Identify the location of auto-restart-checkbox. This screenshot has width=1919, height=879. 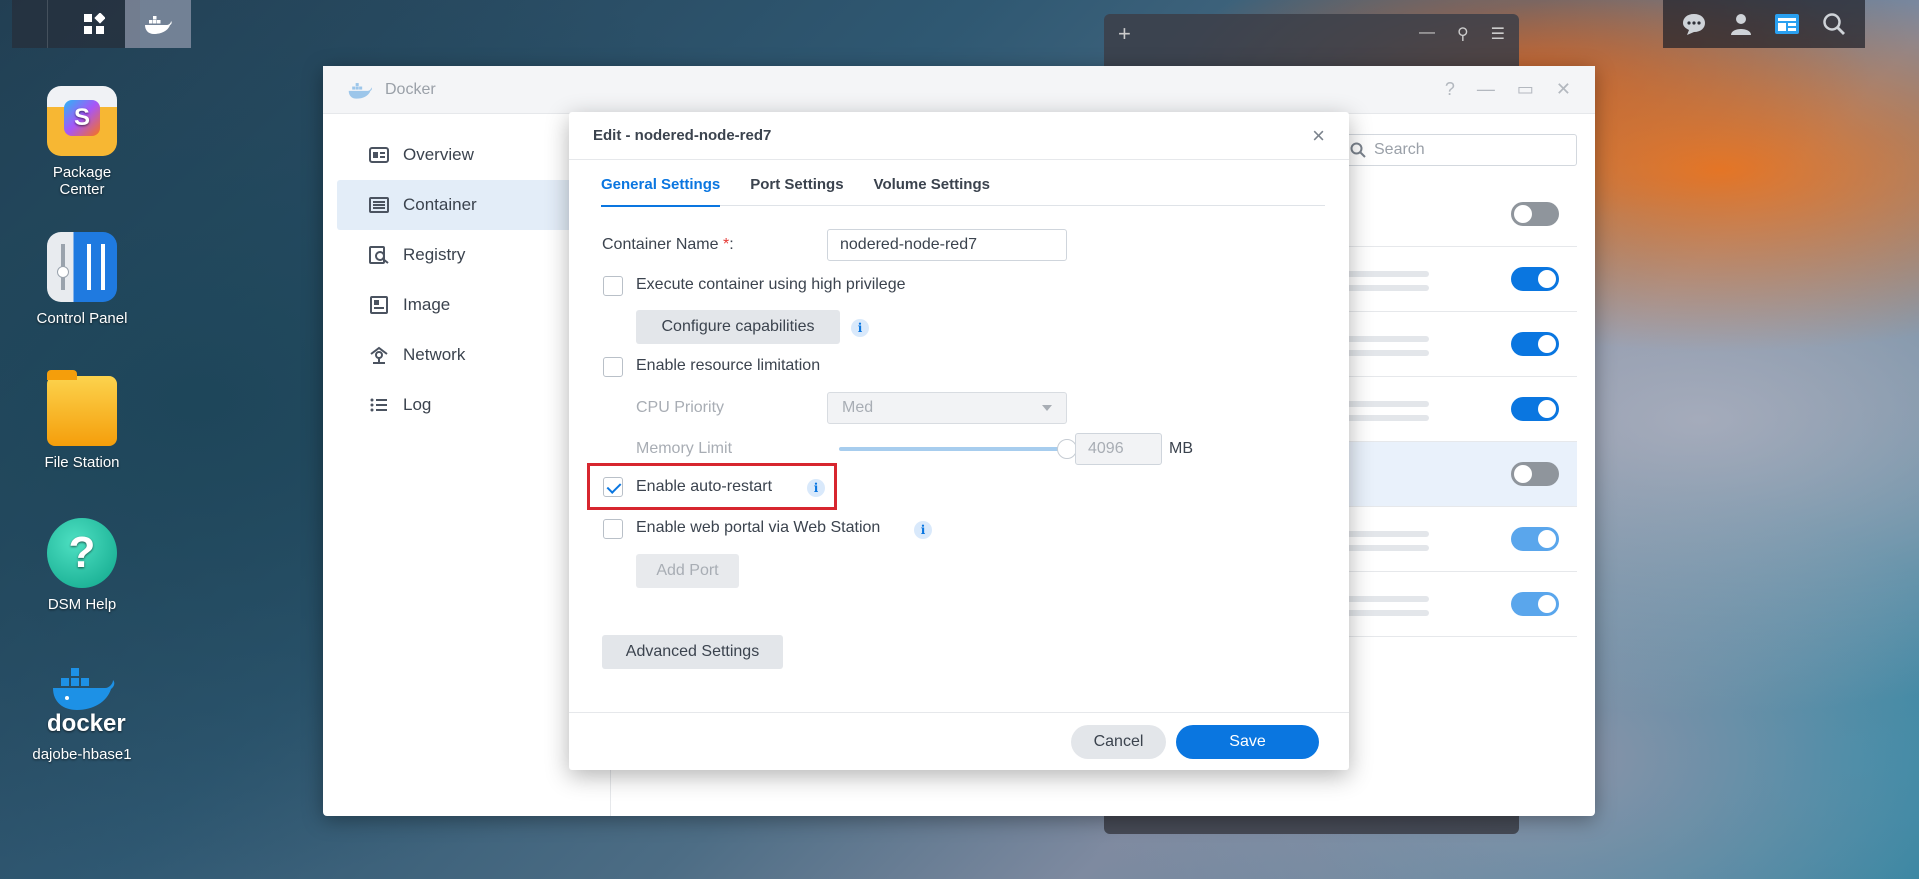
(613, 487).